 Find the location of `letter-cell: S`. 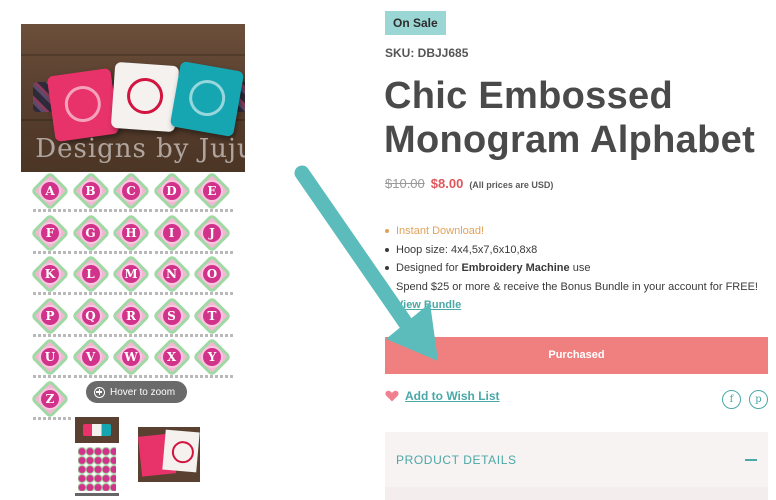

letter-cell: S is located at coordinates (172, 317).